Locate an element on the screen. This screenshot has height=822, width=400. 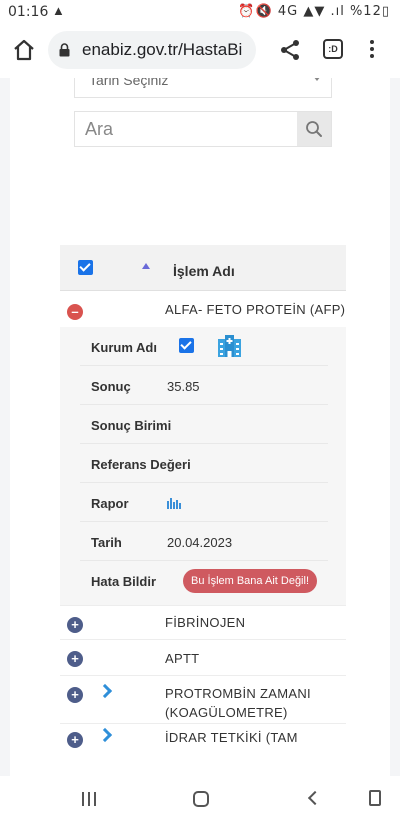
detail-referans: Referans Değeri is located at coordinates (204, 463).